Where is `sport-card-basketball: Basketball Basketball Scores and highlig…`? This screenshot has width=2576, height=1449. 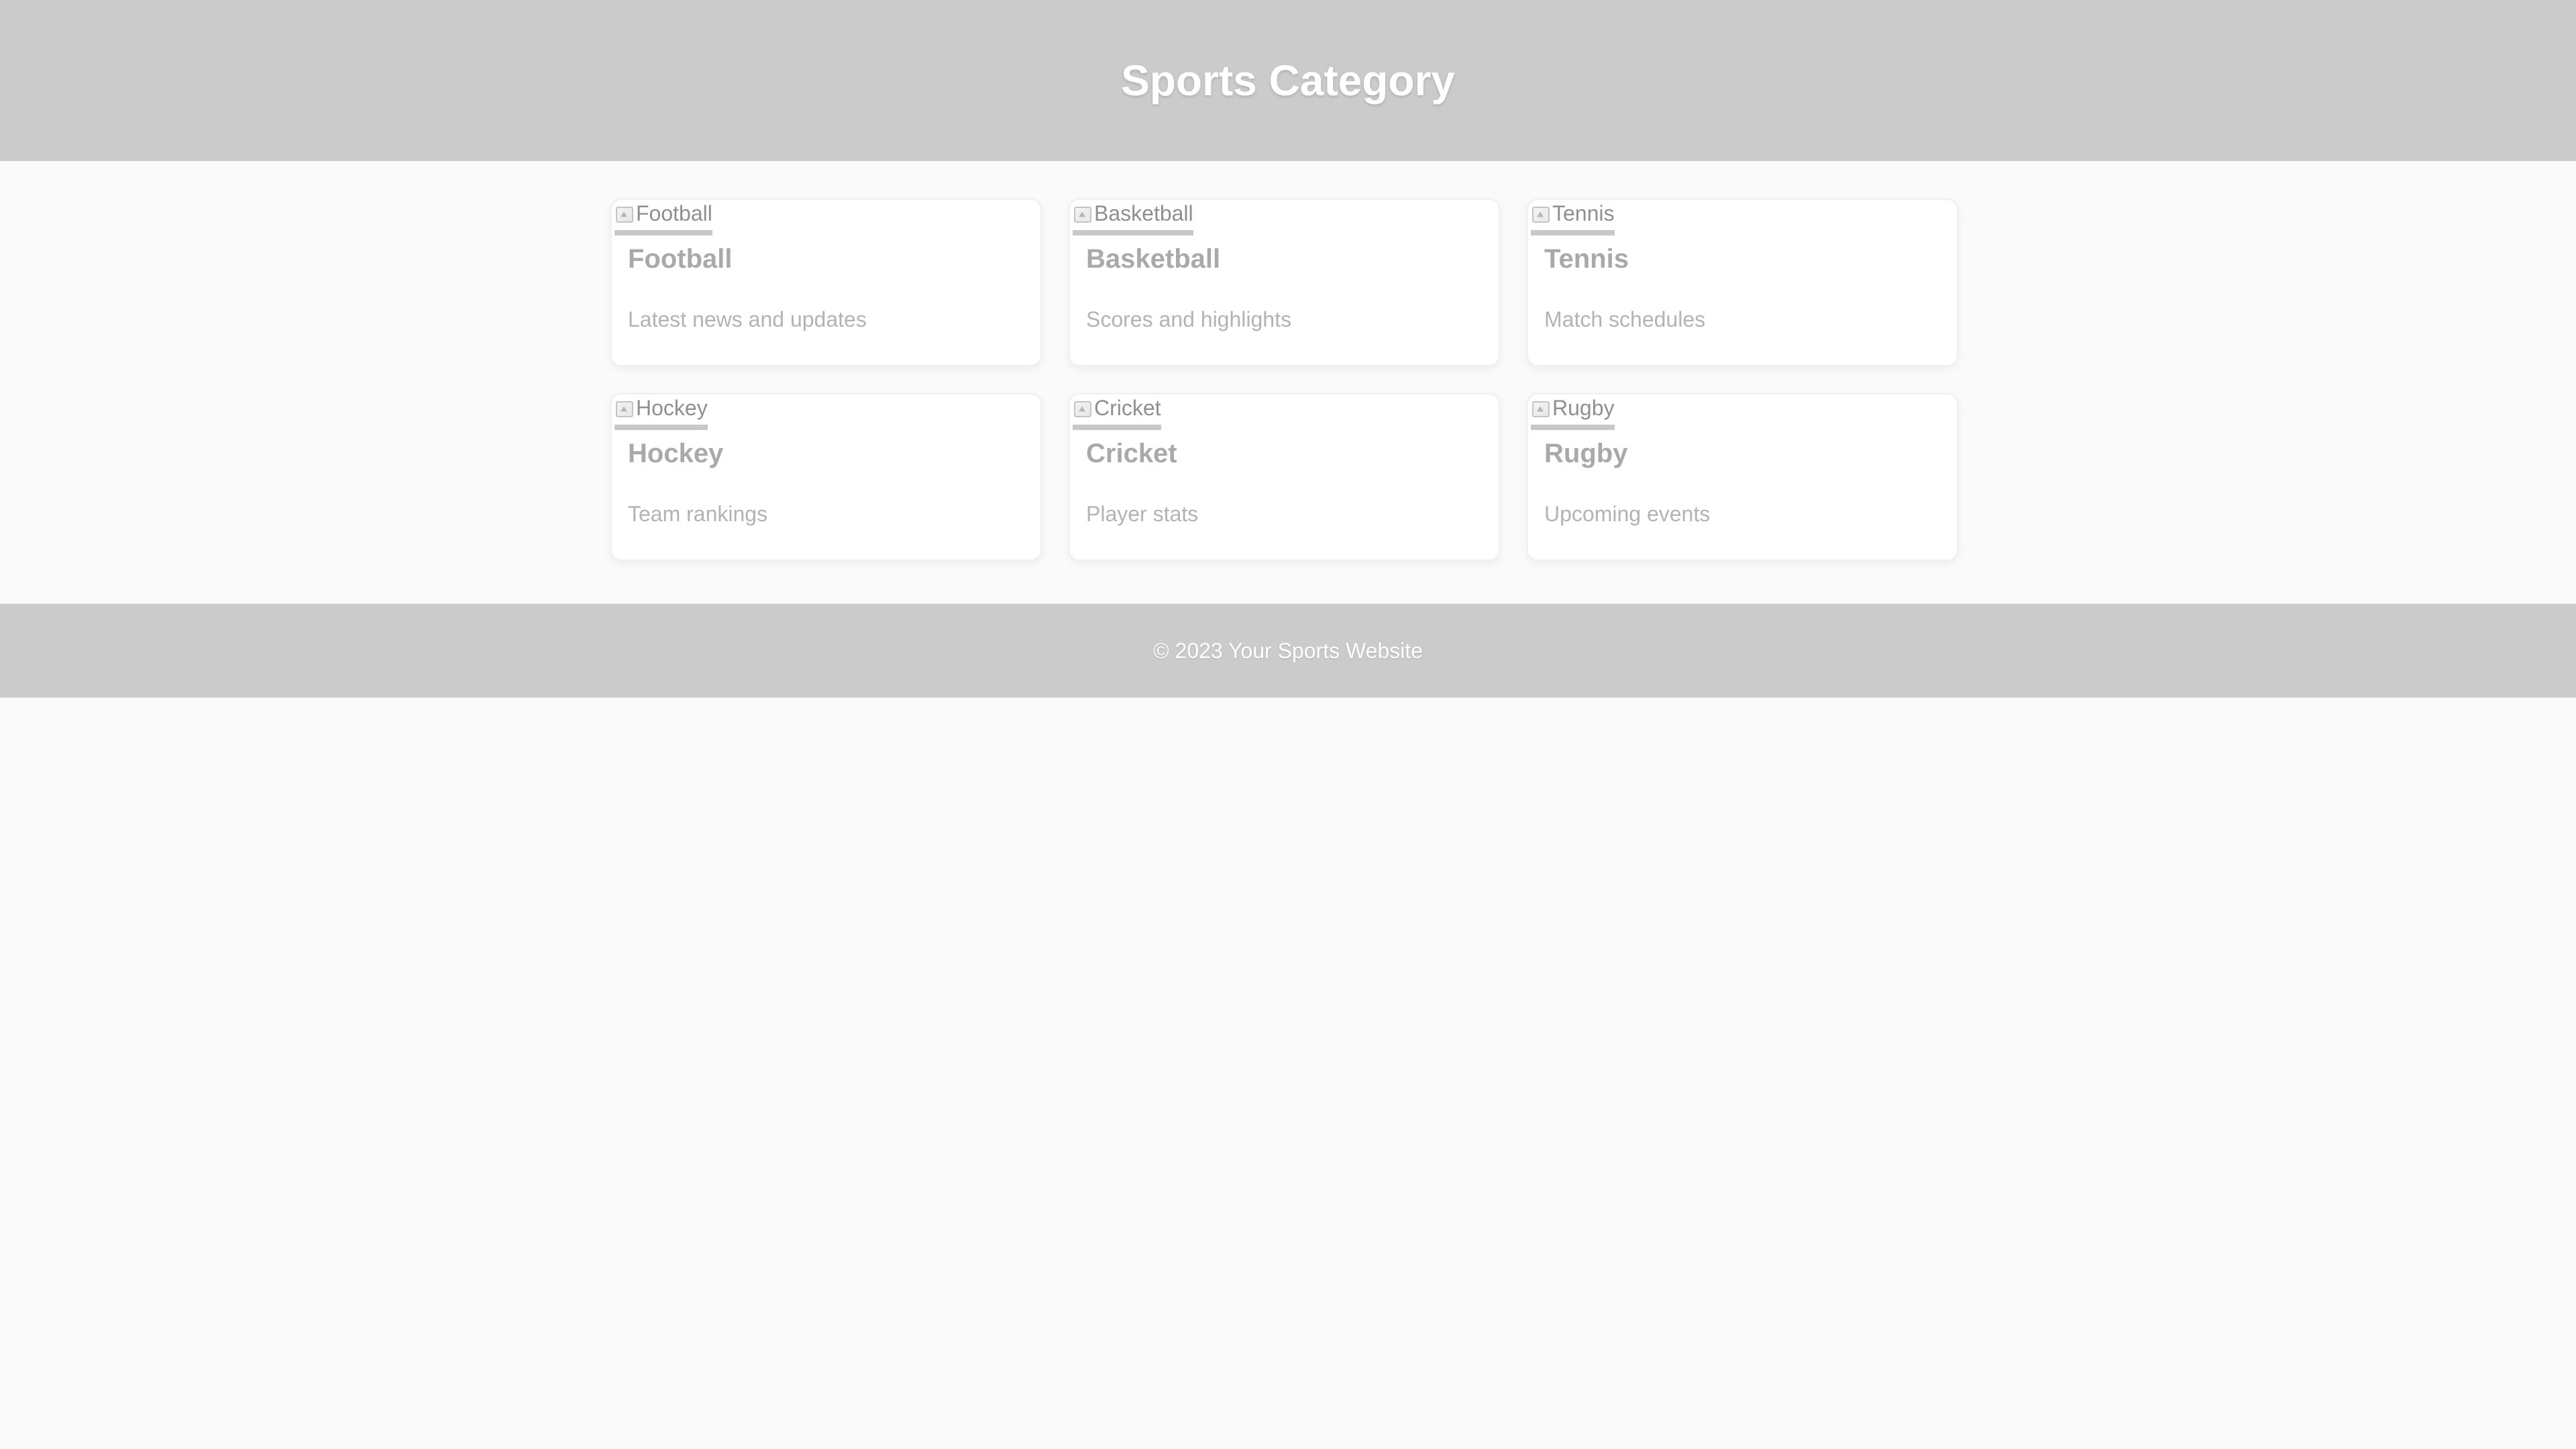
sport-card-basketball: Basketball Basketball Scores and highlig… is located at coordinates (1284, 282).